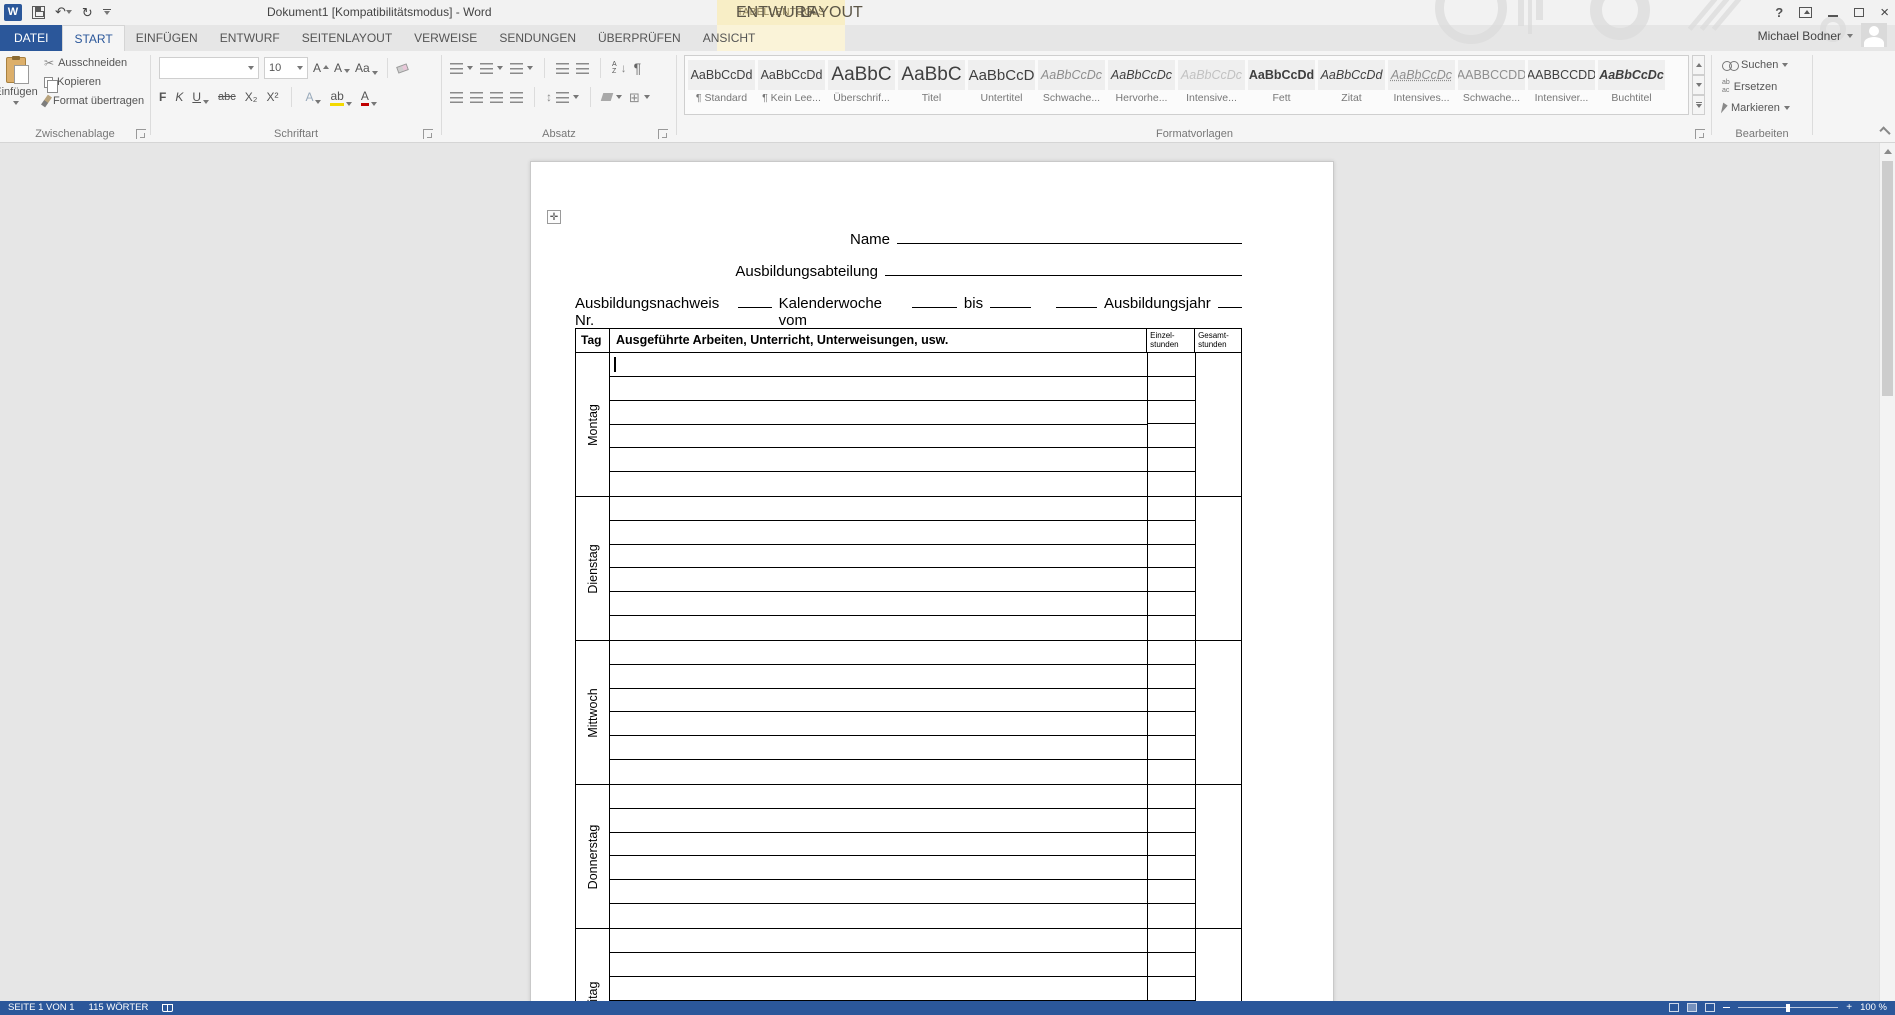 The image size is (1895, 1015). I want to click on text-effects-button: A, so click(313, 97).